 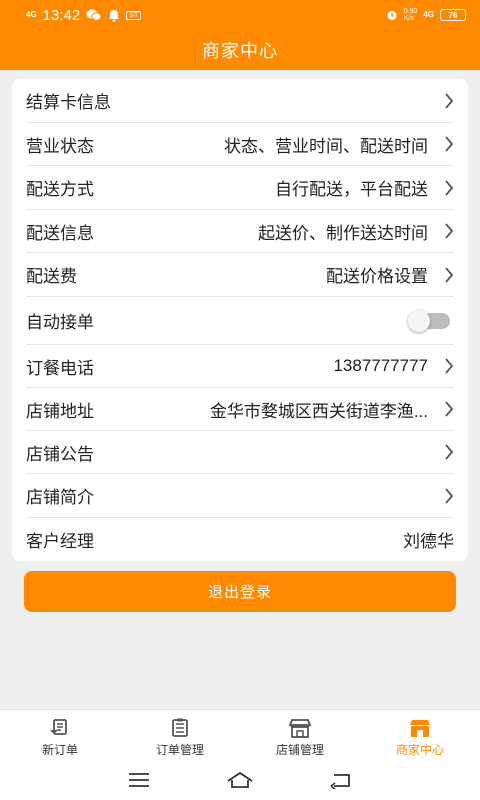 I want to click on page-header: 商家中心, so click(x=240, y=50).